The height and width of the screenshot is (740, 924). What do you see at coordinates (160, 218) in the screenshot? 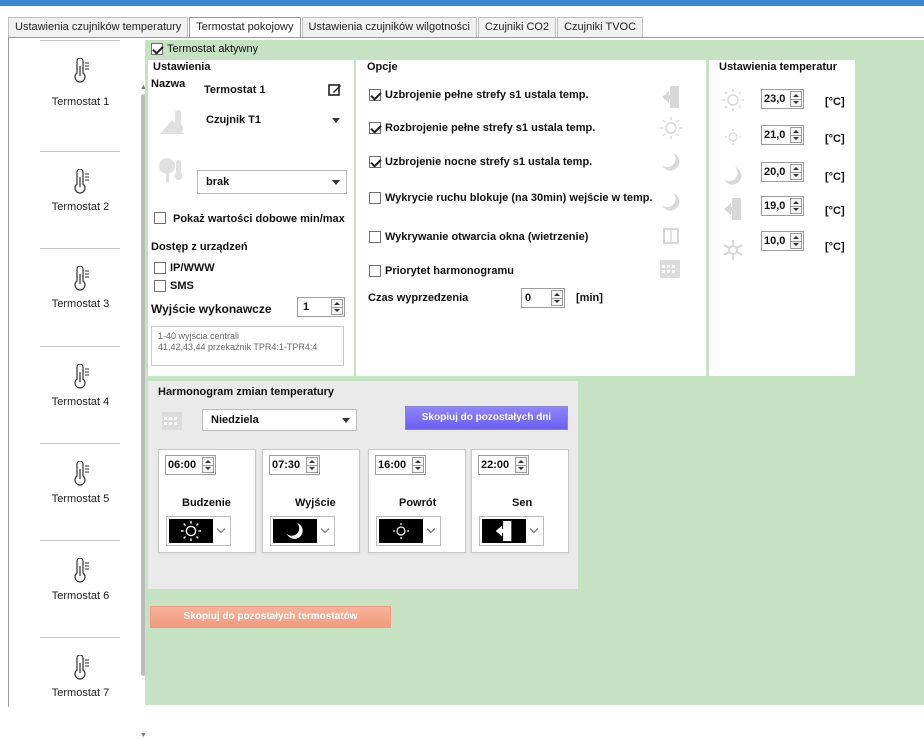
I see `show-daily-checkbox` at bounding box center [160, 218].